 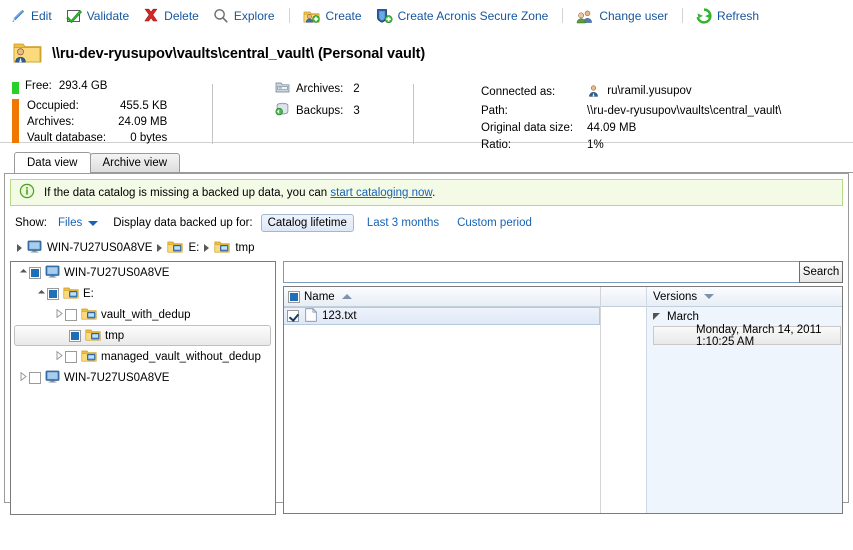 What do you see at coordinates (759, 335) in the screenshot?
I see `version-item-label: Monday, March 14, 2011 1:10:25 AM` at bounding box center [759, 335].